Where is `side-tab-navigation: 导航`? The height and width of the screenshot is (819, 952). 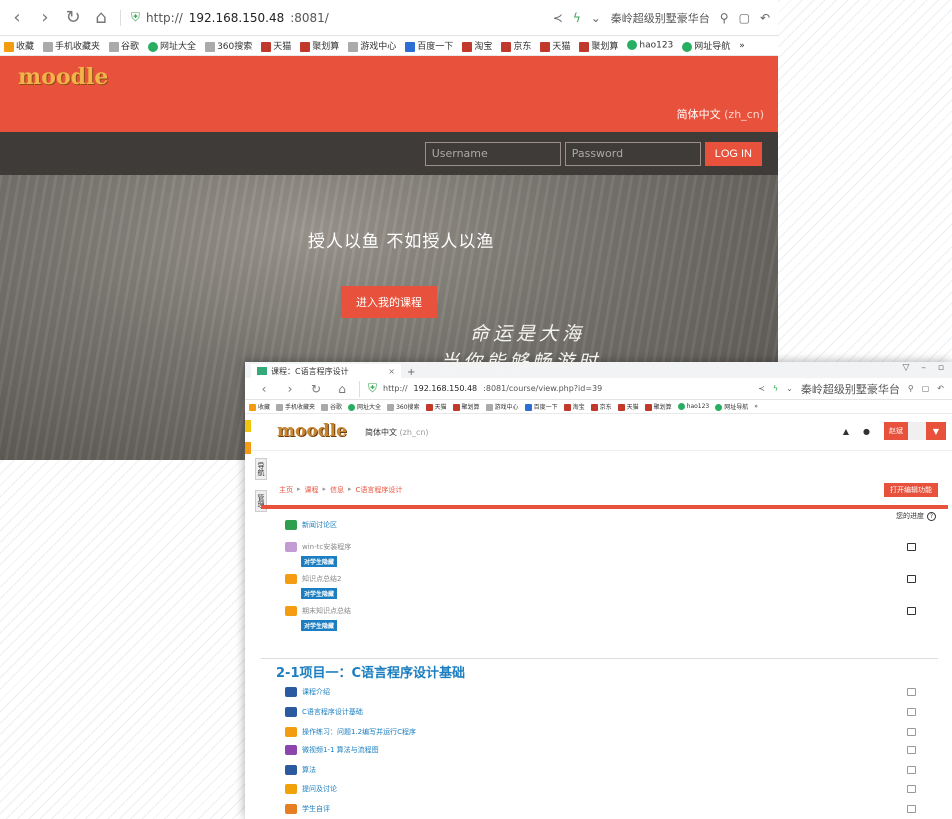
side-tab-navigation: 导航 is located at coordinates (261, 469).